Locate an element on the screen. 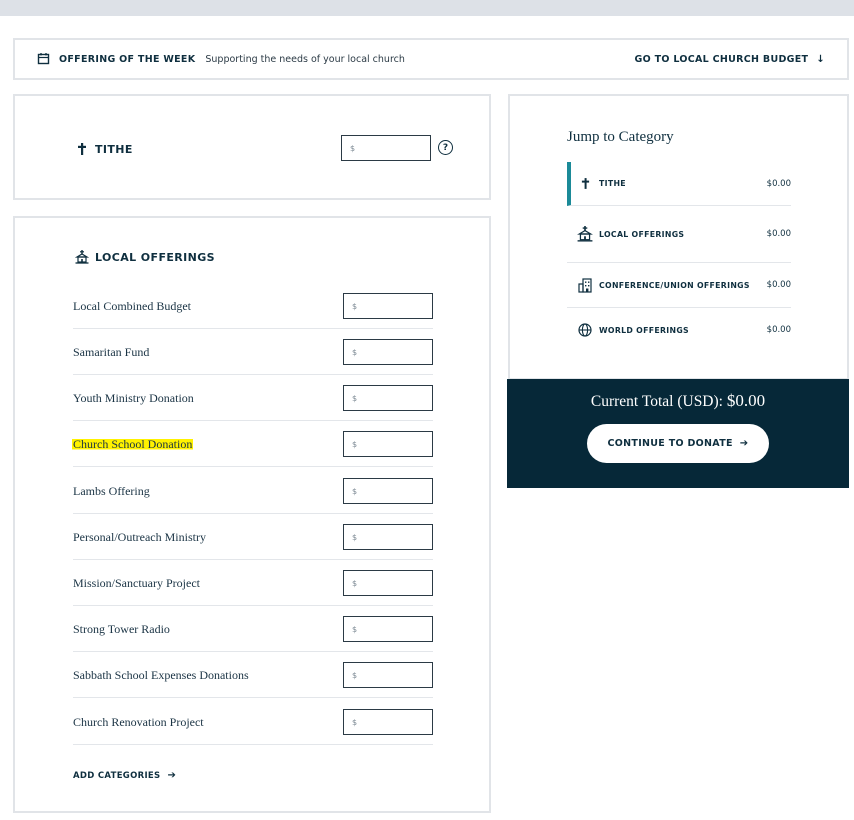 The image size is (854, 820). offering-label: Church Renovation Project is located at coordinates (138, 721).